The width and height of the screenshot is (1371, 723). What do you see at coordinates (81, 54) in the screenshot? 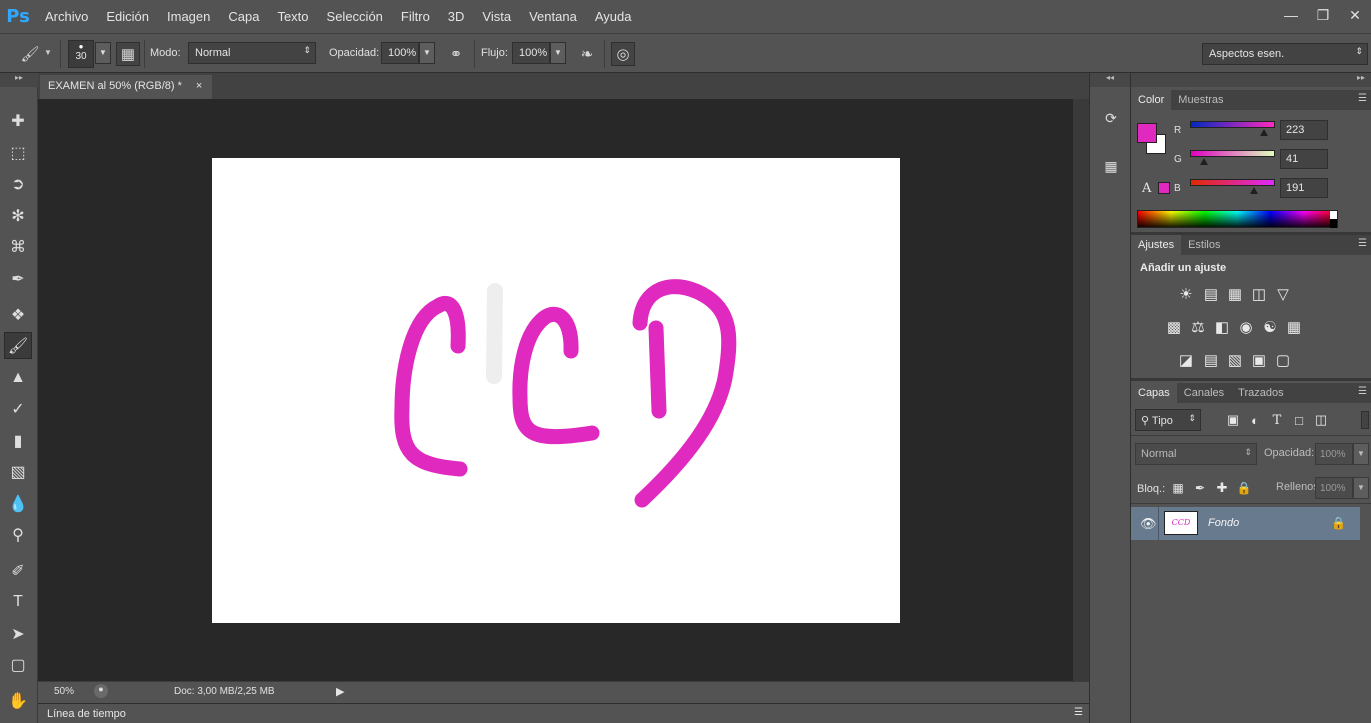
I see `brush-size-picker: ● 30` at bounding box center [81, 54].